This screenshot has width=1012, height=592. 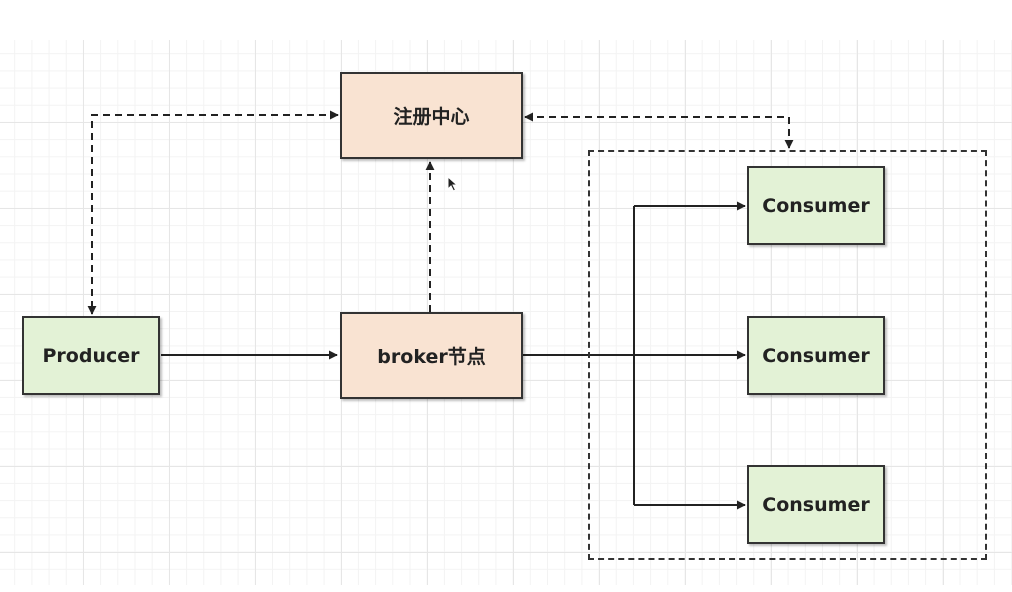 I want to click on registry-label: 注册中心, so click(x=431, y=117).